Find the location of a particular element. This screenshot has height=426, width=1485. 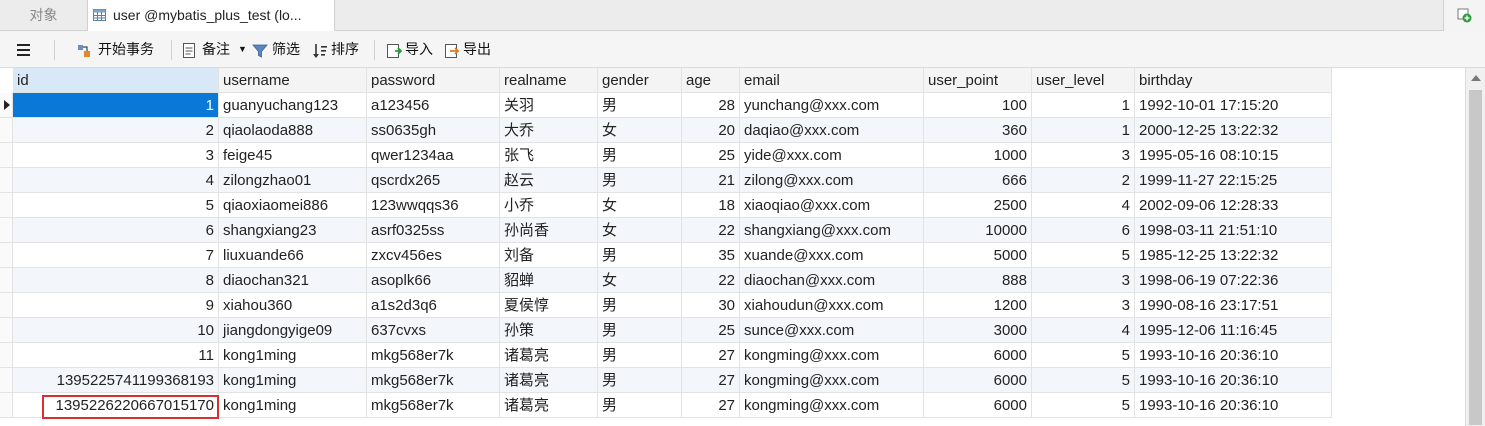

cell-age: 20 is located at coordinates (711, 130).